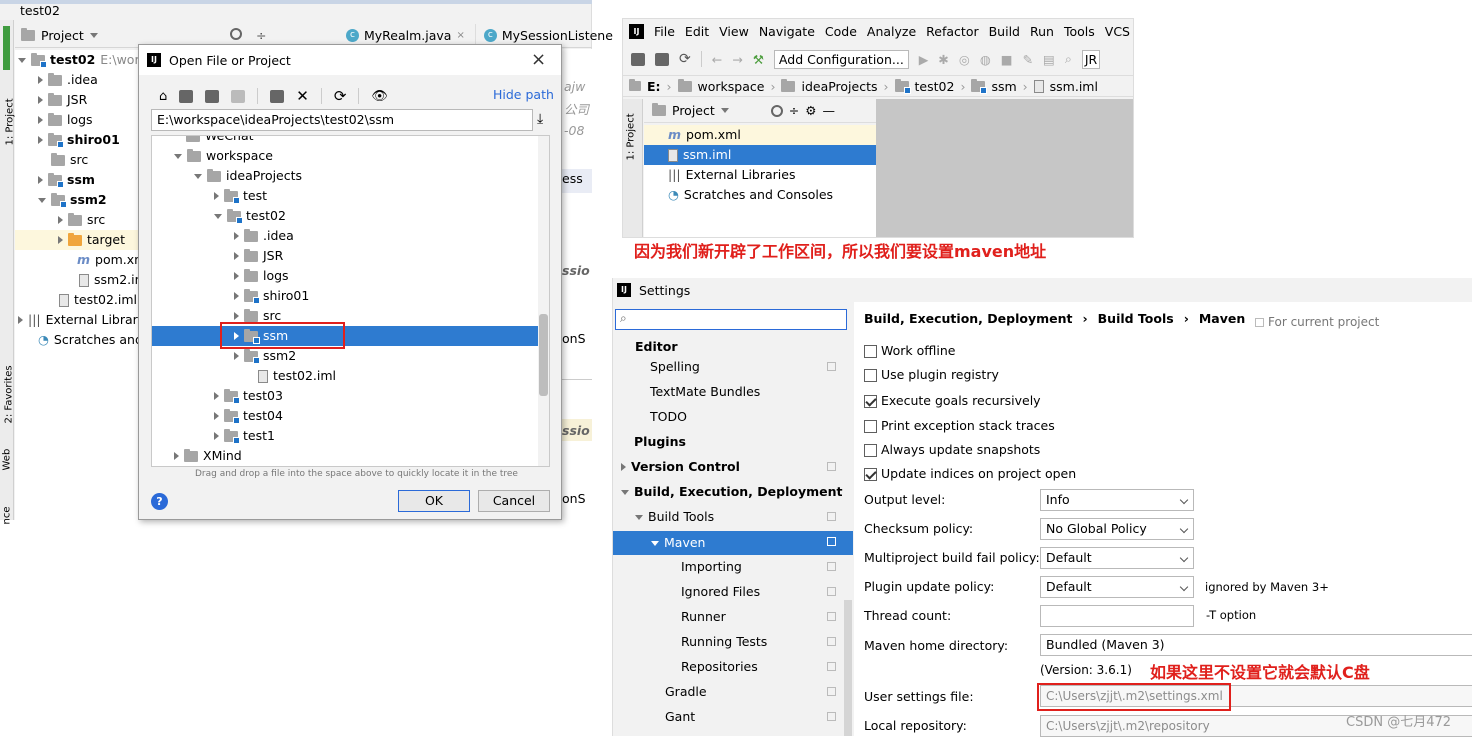 The height and width of the screenshot is (737, 1472). What do you see at coordinates (261, 276) in the screenshot?
I see `tree-item: logs` at bounding box center [261, 276].